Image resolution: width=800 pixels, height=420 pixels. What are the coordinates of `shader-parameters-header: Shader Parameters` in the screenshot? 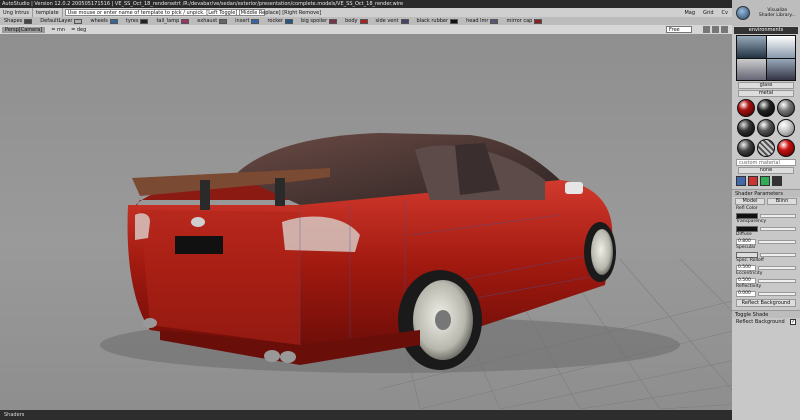 It's located at (766, 193).